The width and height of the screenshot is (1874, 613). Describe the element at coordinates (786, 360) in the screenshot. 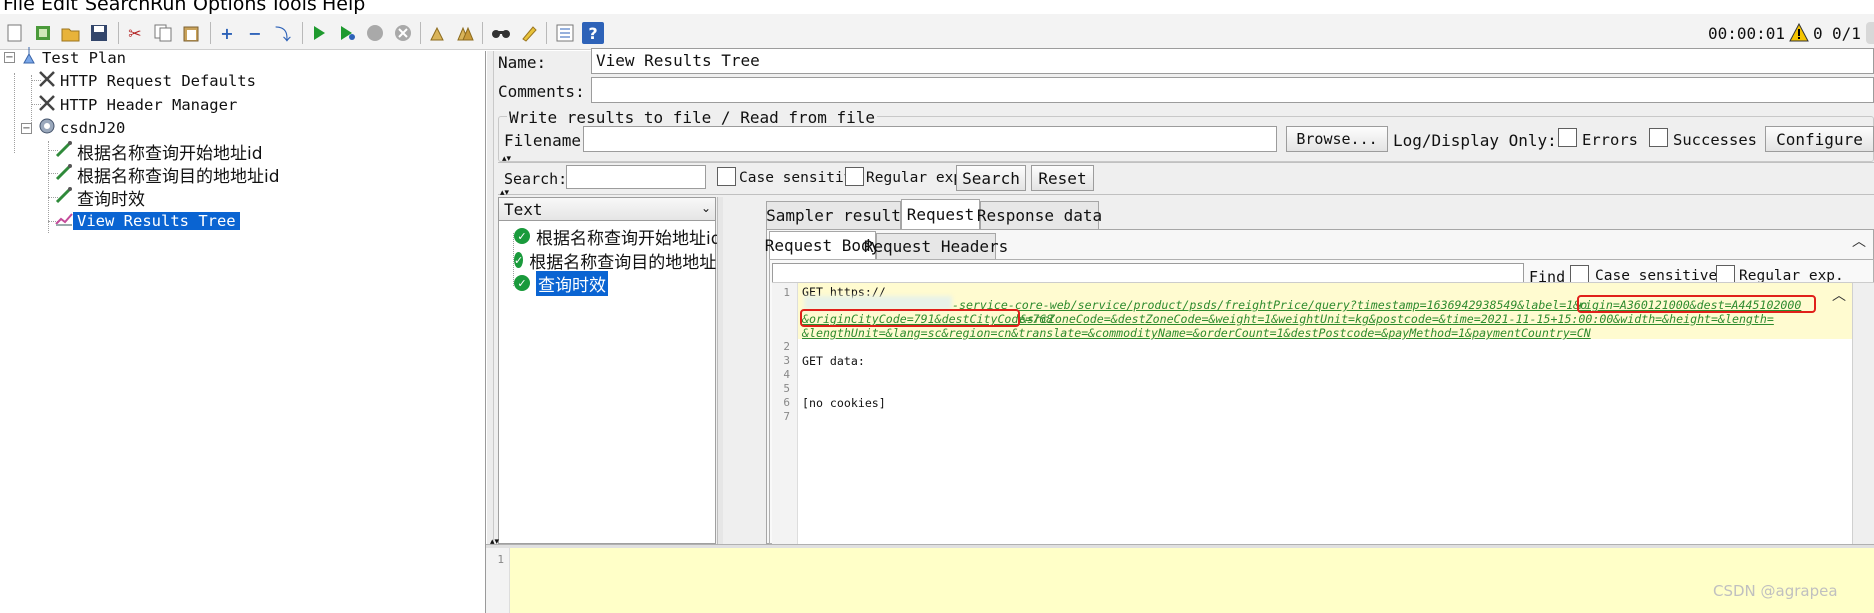

I see `line-number: 3` at that location.